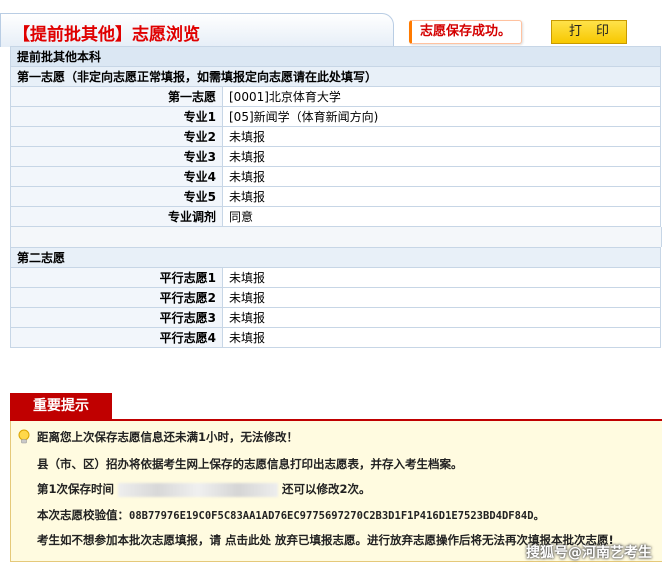 The image size is (662, 568). I want to click on section-spacer, so click(336, 237).